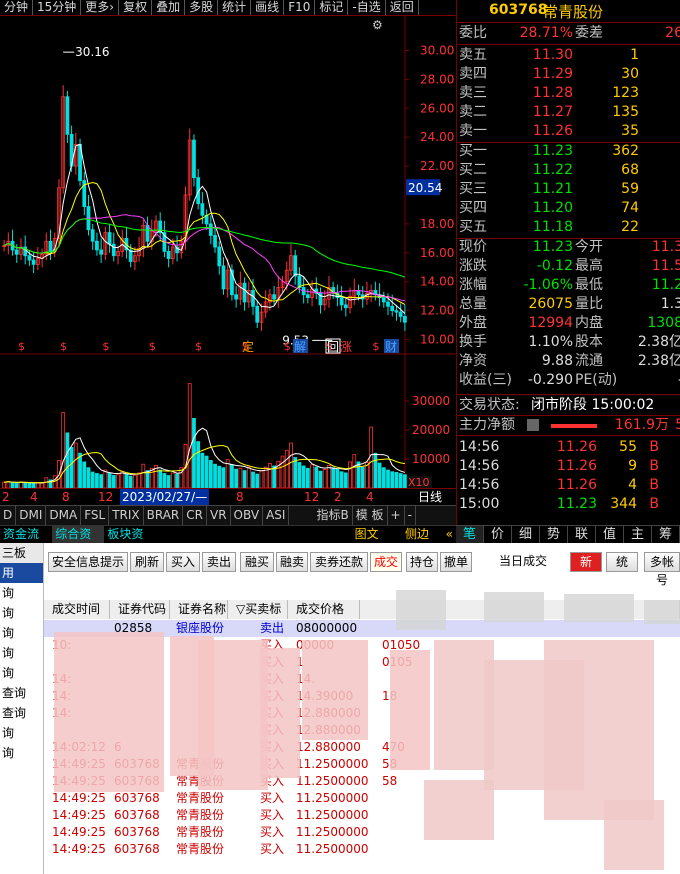 This screenshot has width=680, height=874. I want to click on toolbar-item: 返回, so click(402, 7).